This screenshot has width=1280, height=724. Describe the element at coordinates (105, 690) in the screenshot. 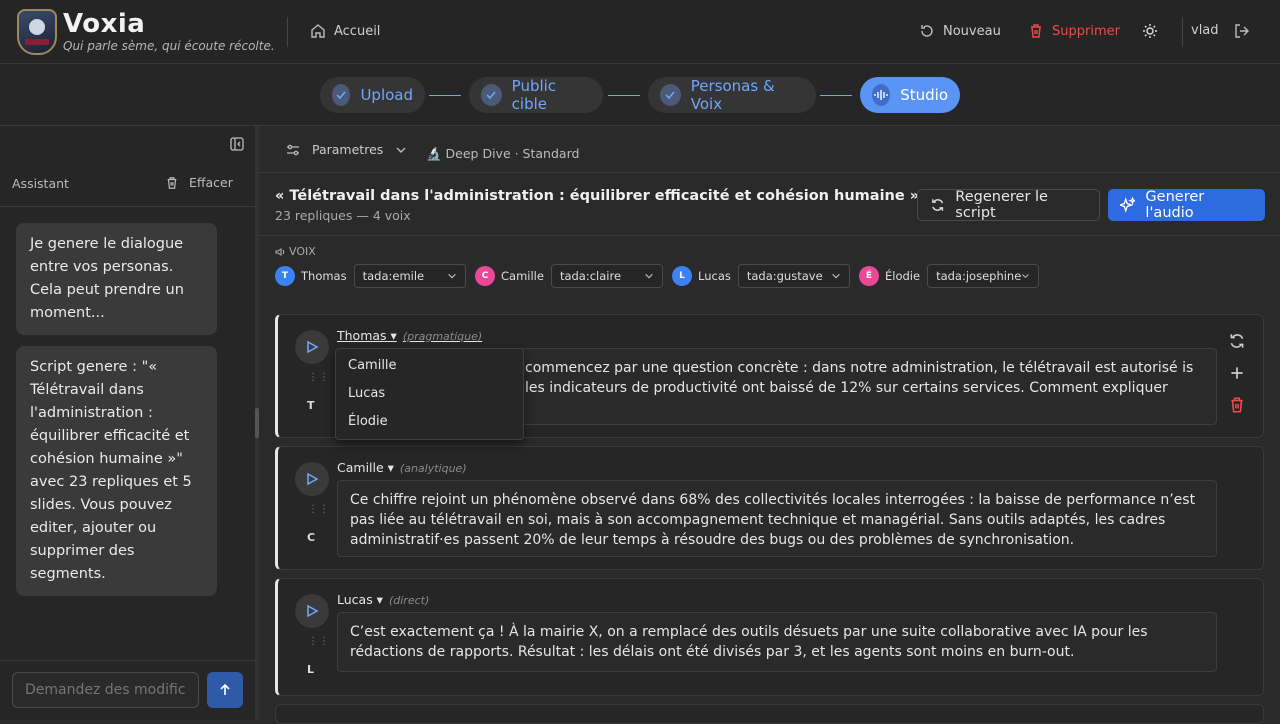

I see `assistant-input` at that location.